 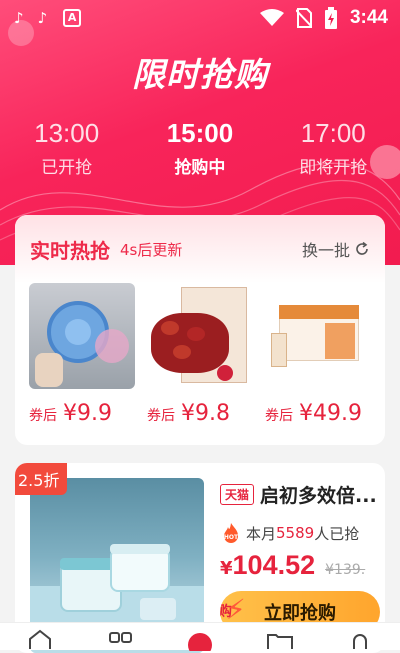 What do you see at coordinates (200, 133) in the screenshot?
I see `slot-time: 15:00` at bounding box center [200, 133].